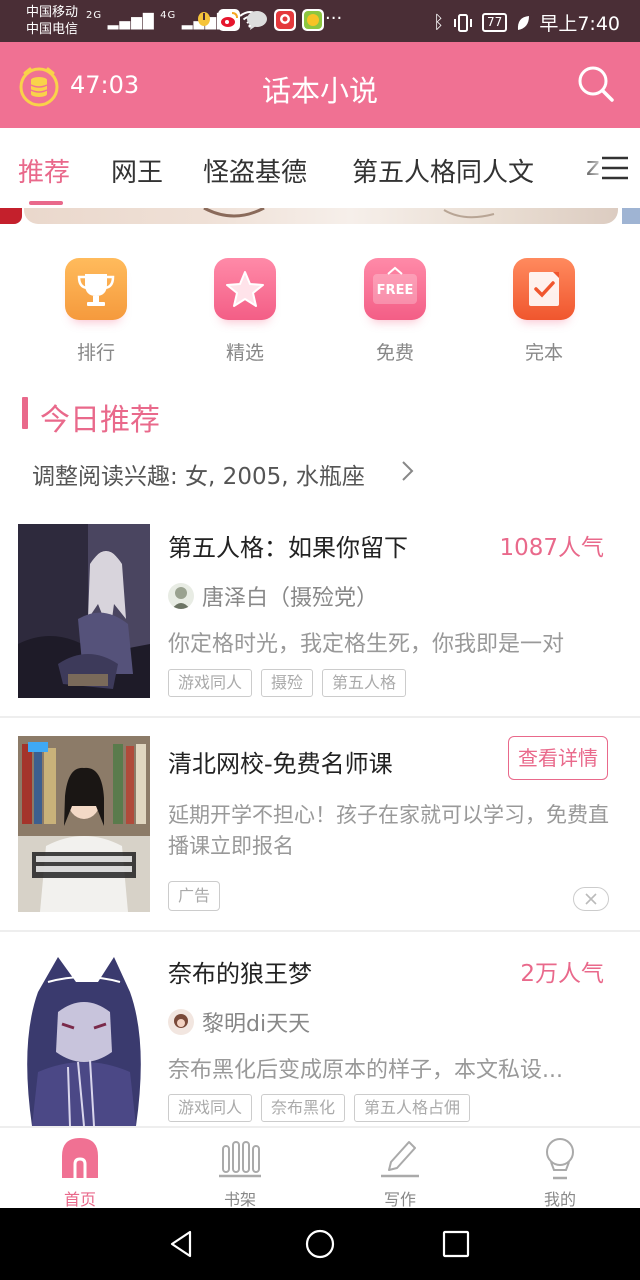 This screenshot has height=1280, width=640. I want to click on bookshelf-icon, so click(240, 1159).